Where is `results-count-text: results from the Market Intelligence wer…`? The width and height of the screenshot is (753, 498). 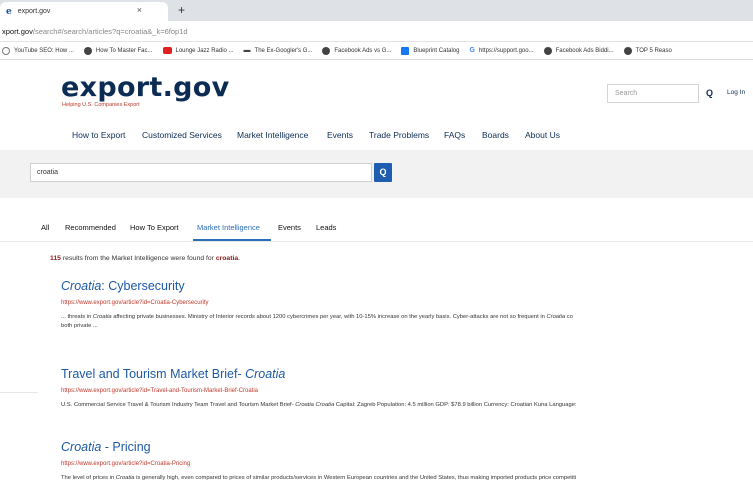 results-count-text: results from the Market Intelligence wer… is located at coordinates (138, 258).